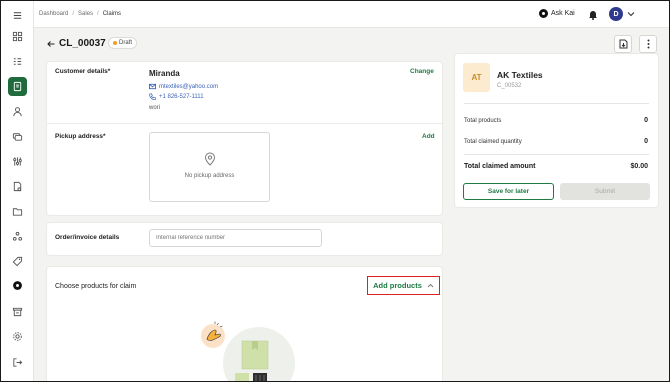 The height and width of the screenshot is (382, 670). Describe the element at coordinates (17, 236) in the screenshot. I see `network-icon` at that location.